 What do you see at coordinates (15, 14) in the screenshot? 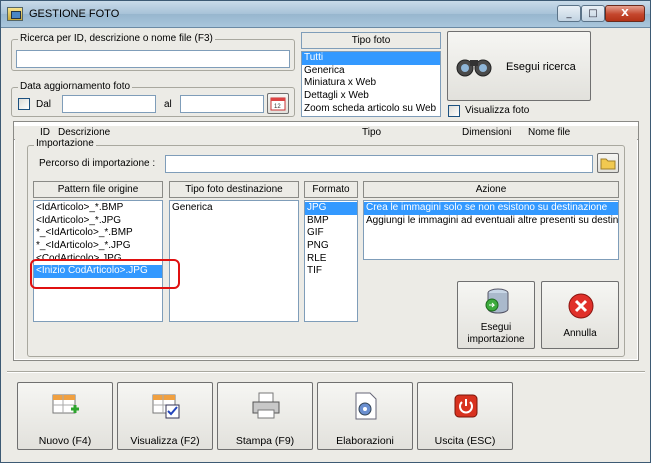
I see `app-icon` at bounding box center [15, 14].